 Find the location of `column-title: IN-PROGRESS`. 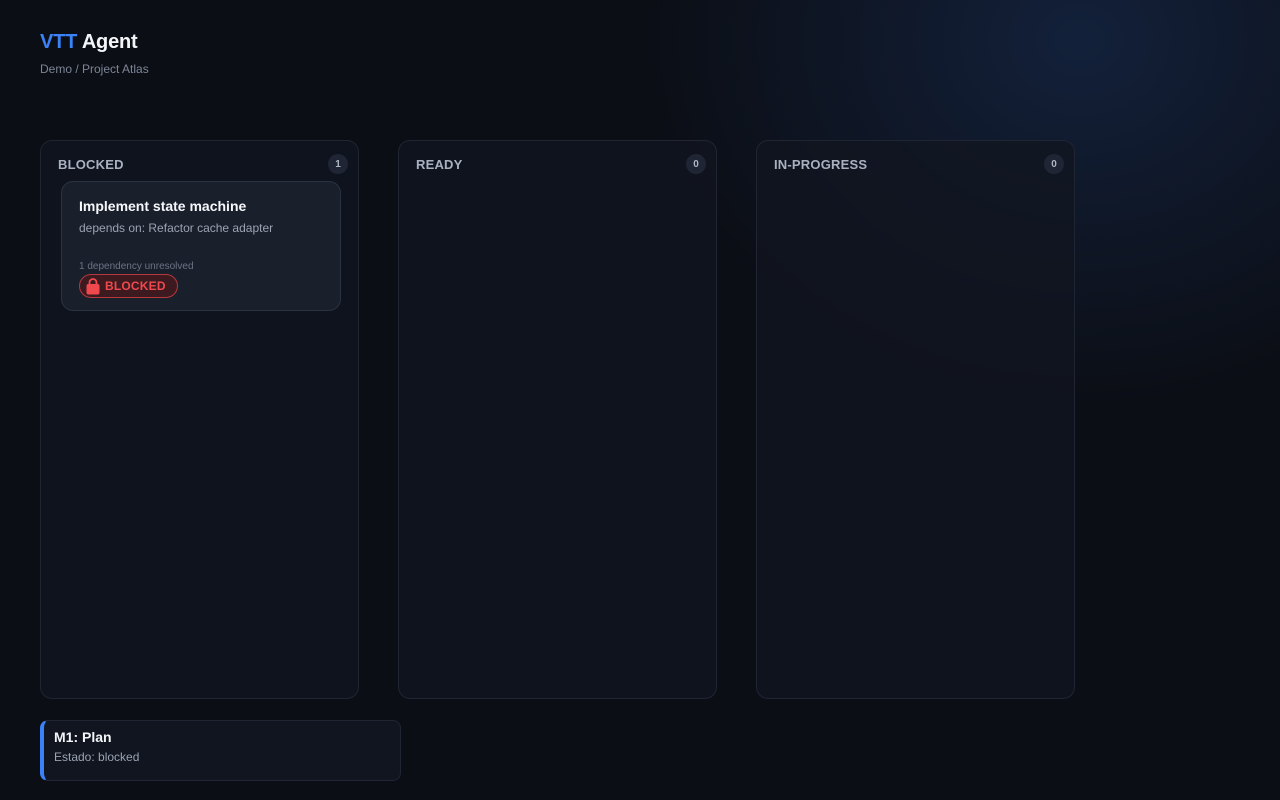

column-title: IN-PROGRESS is located at coordinates (821, 164).